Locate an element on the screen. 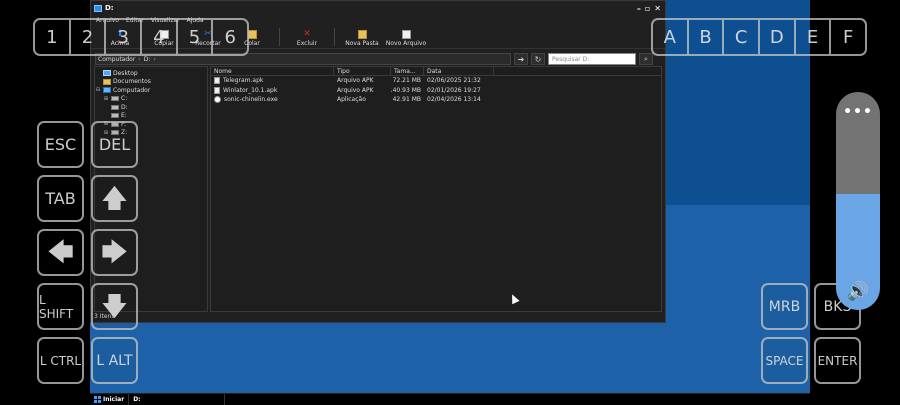 The width and height of the screenshot is (900, 405). search-icon: ⌕ is located at coordinates (646, 59).